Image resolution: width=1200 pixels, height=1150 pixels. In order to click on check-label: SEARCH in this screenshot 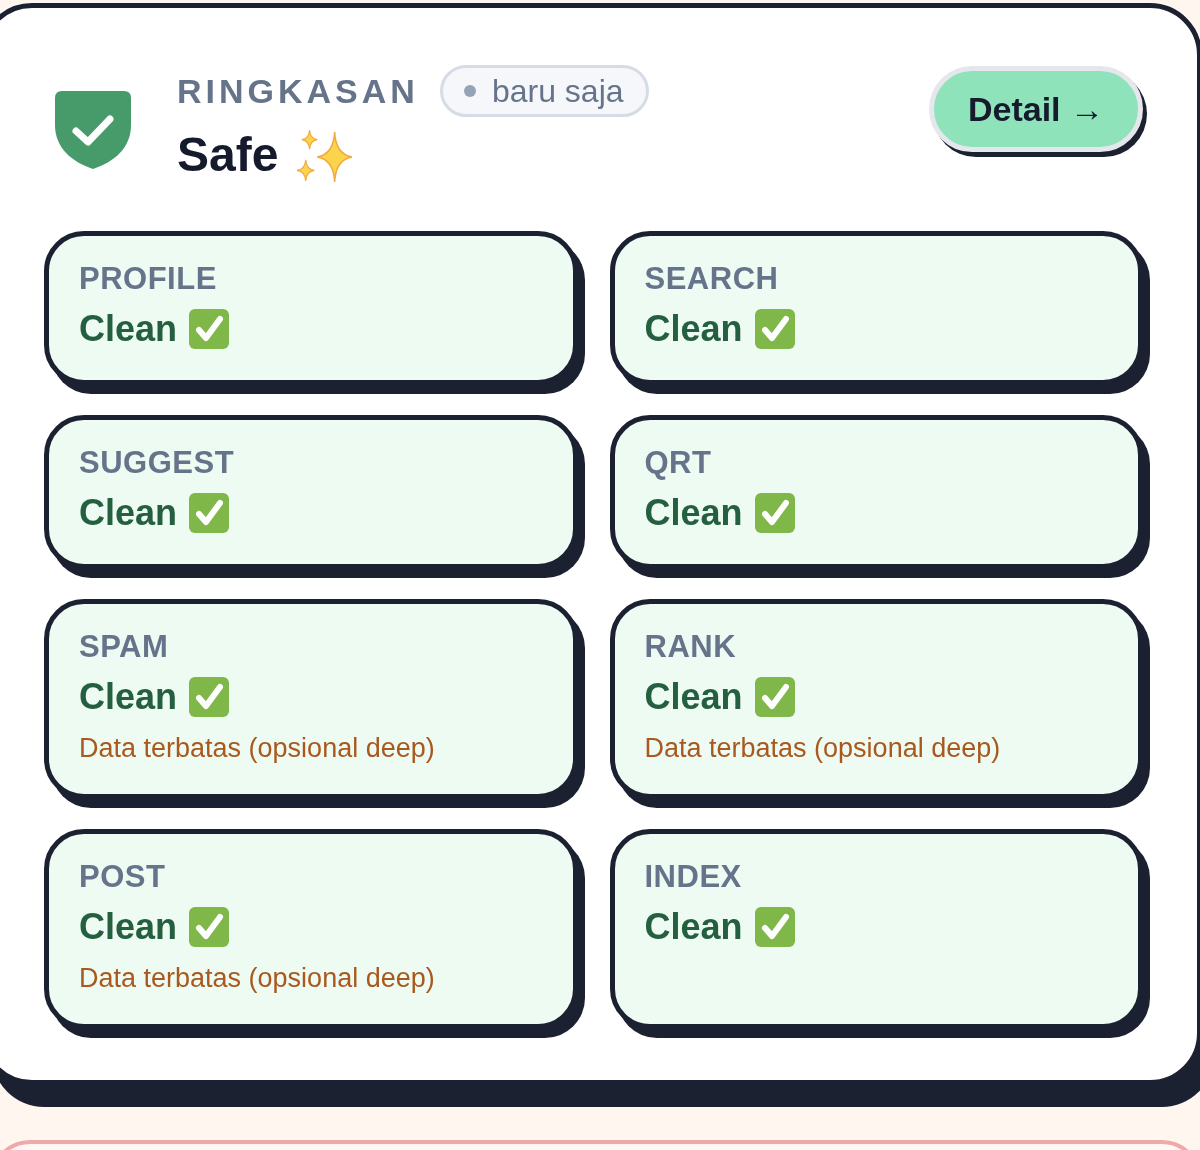, I will do `click(711, 279)`.